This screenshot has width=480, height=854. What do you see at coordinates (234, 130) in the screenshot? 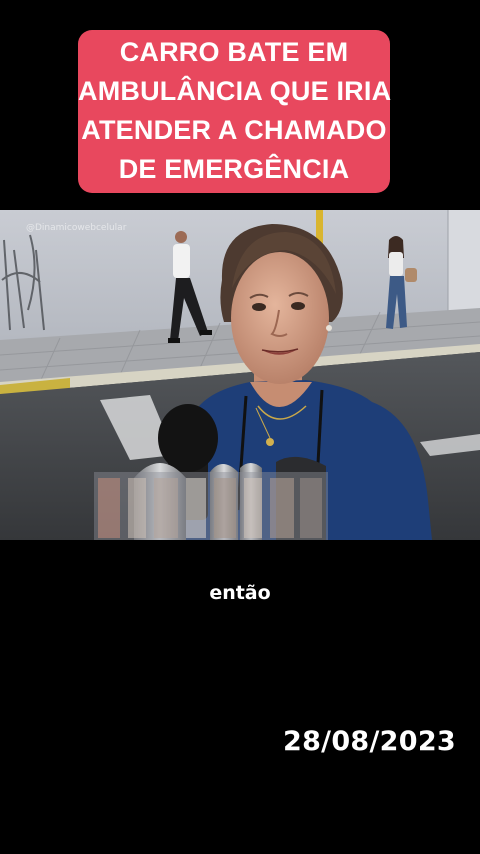
I see `headline-line-3: ATENDER A CHAMADO` at bounding box center [234, 130].